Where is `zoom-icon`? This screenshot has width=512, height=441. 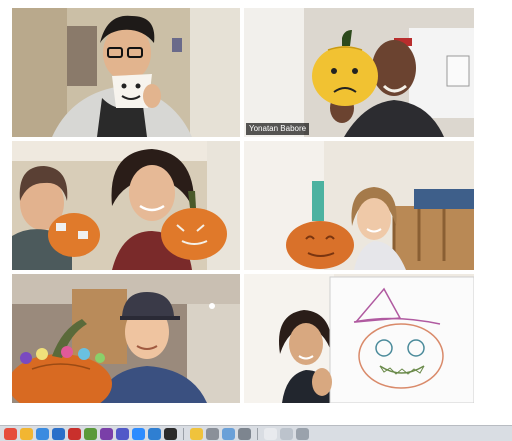
zoom-icon is located at coordinates (138, 433).